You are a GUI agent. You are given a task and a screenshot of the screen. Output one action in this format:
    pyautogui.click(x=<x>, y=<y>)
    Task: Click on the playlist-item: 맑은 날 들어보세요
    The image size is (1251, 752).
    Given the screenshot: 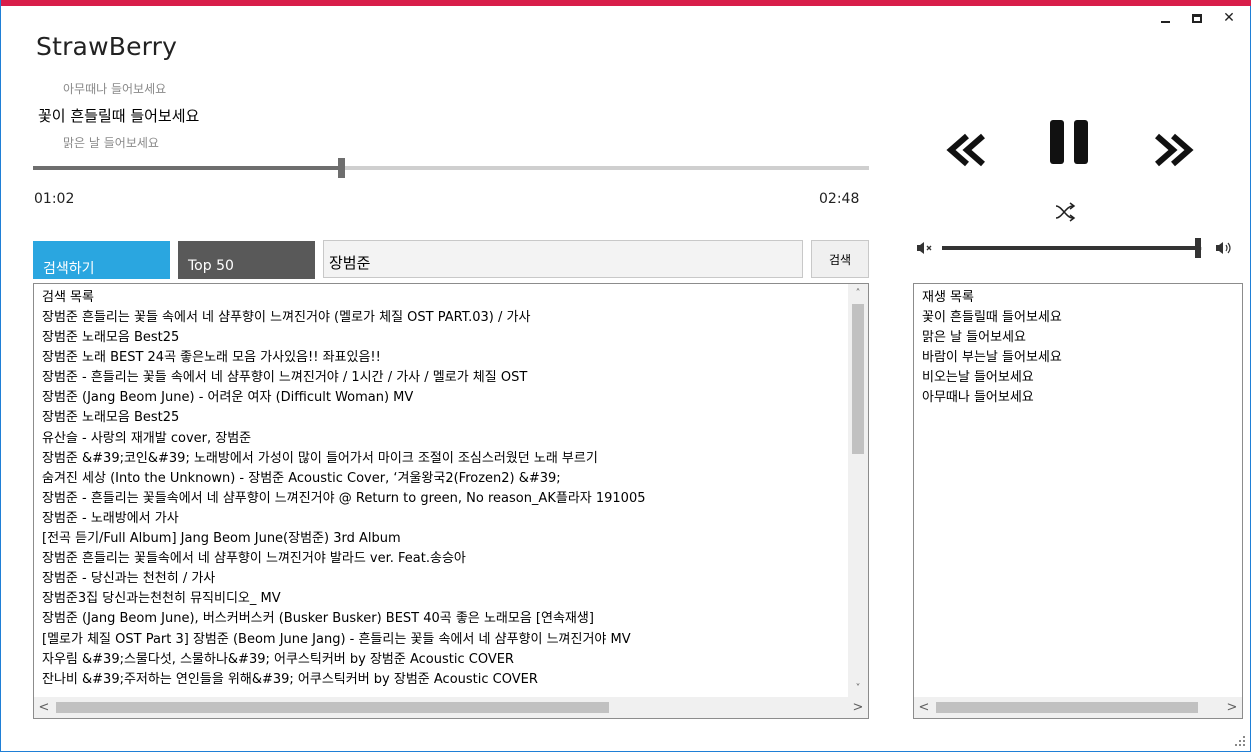 What is the action you would take?
    pyautogui.click(x=1082, y=338)
    